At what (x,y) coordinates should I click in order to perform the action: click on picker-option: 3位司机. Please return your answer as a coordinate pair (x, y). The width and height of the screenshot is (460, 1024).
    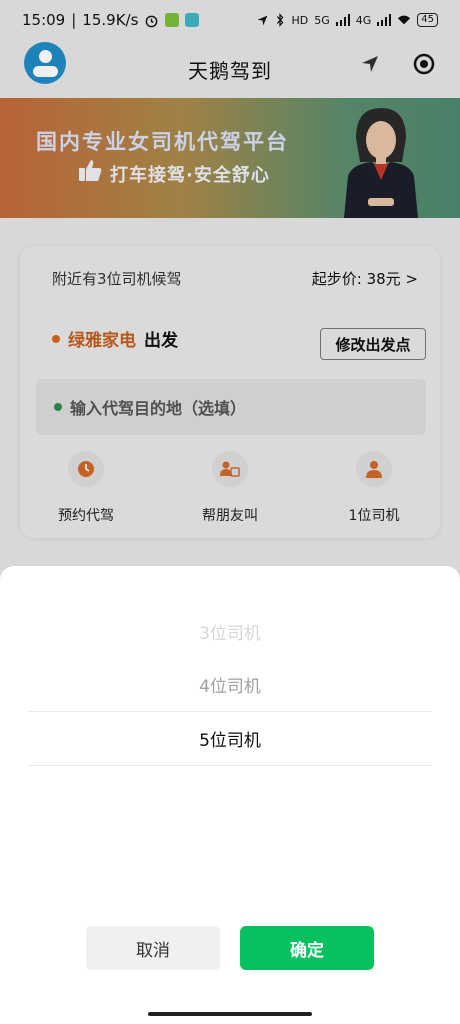
    Looking at the image, I should click on (230, 631).